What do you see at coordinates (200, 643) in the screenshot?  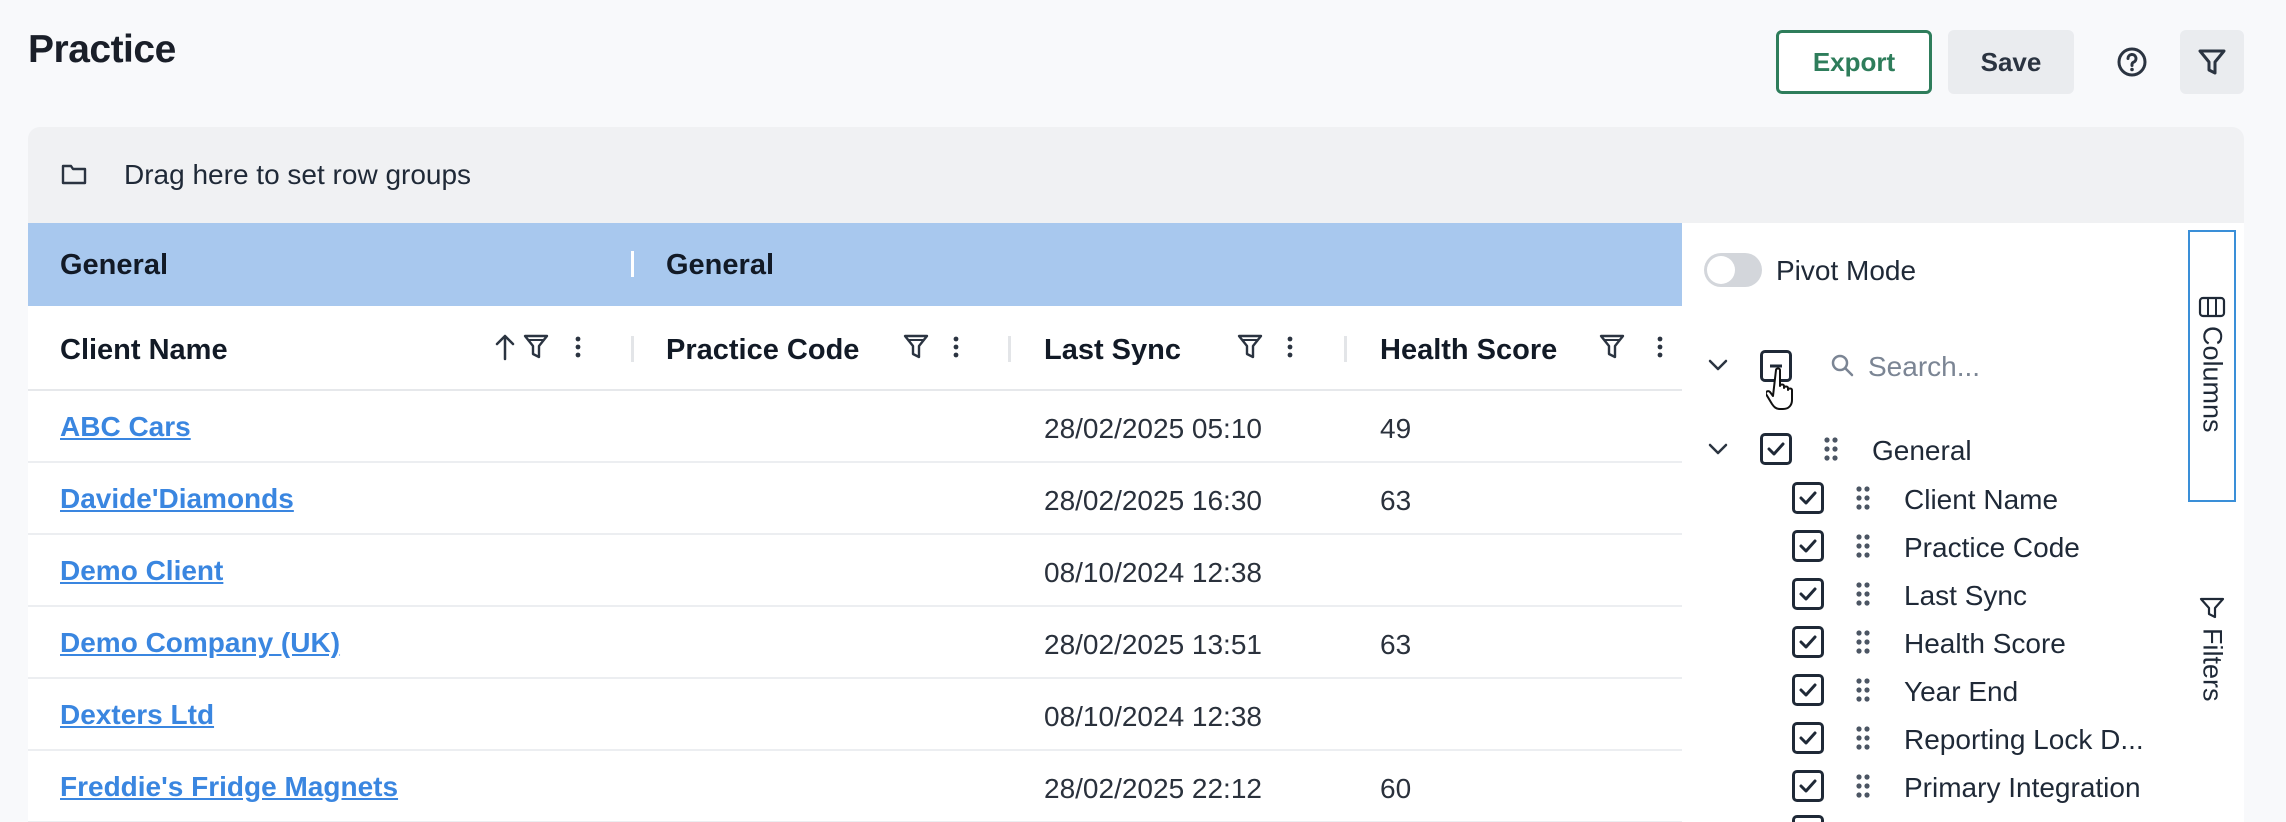 I see `client-name-link: Demo Company (UK)` at bounding box center [200, 643].